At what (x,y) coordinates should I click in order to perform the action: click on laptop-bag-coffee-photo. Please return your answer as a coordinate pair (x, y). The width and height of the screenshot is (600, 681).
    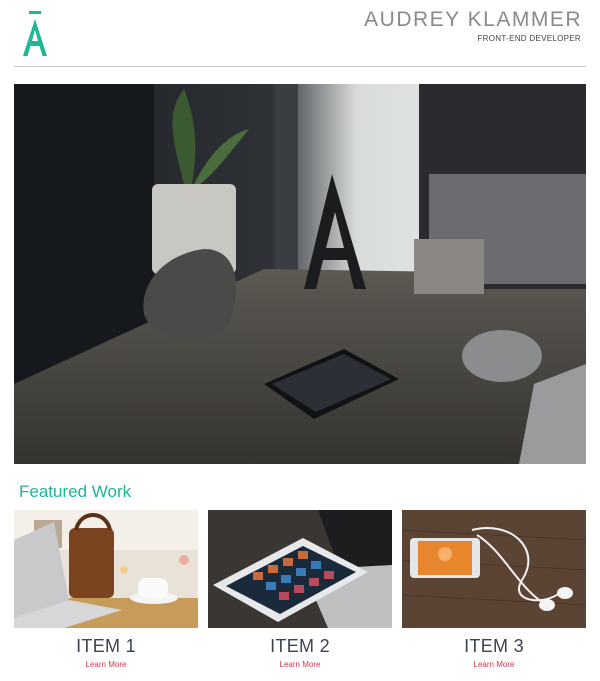
    Looking at the image, I should click on (106, 569).